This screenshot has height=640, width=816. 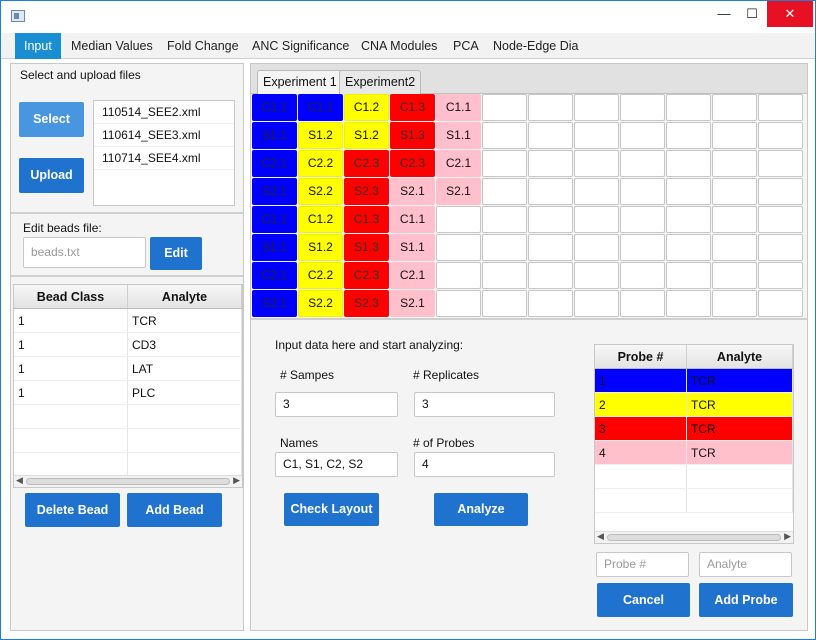 I want to click on upload-button: Upload, so click(x=51, y=175).